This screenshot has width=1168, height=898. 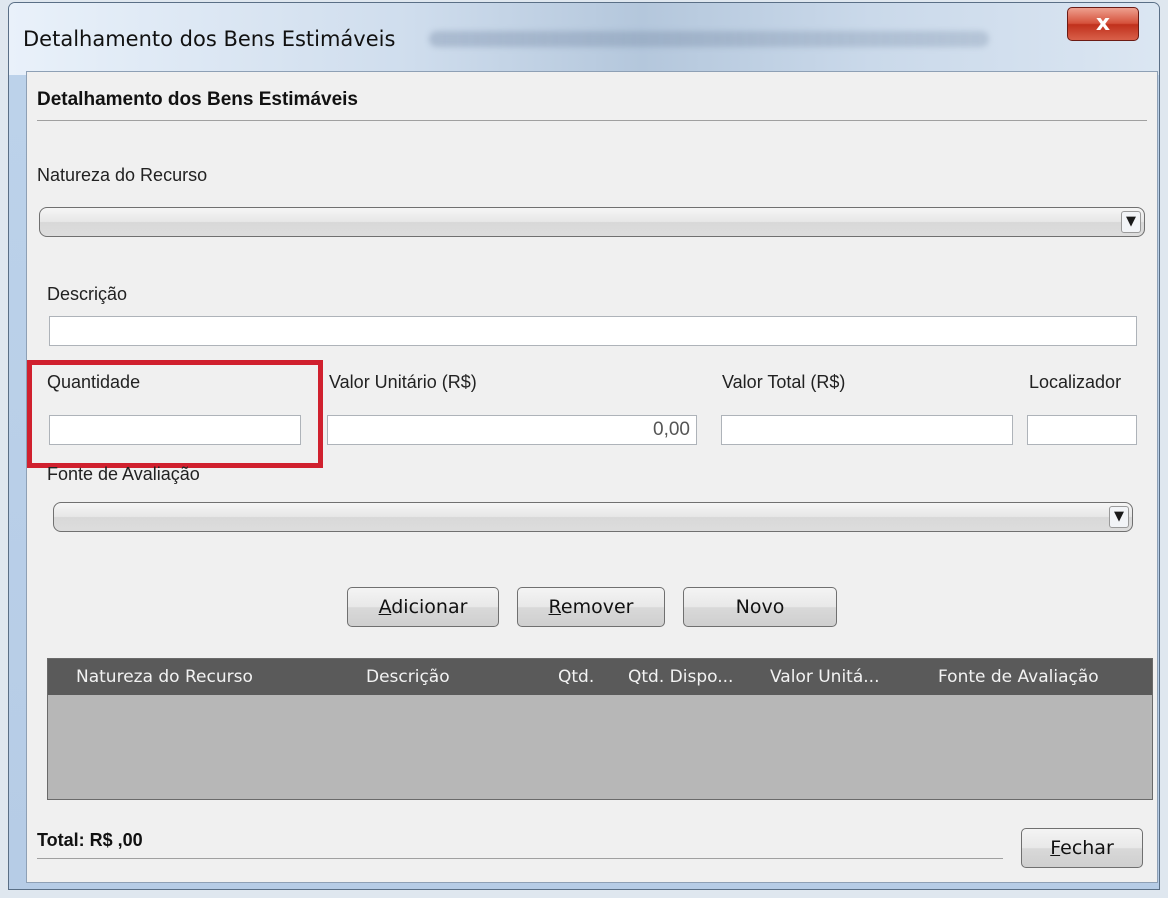 I want to click on valor-total-input, so click(x=867, y=430).